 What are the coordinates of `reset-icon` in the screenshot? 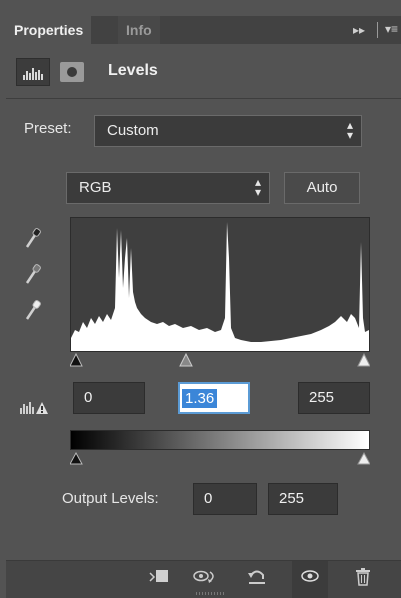 It's located at (257, 578).